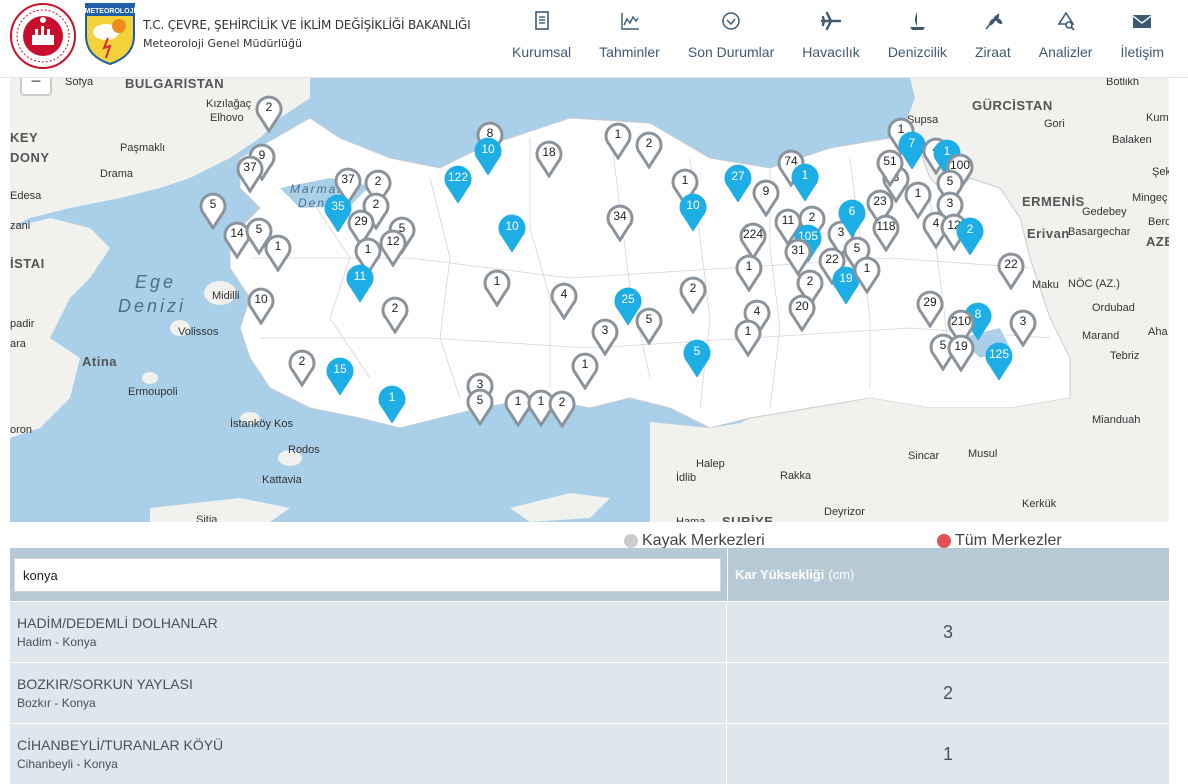  Describe the element at coordinates (36, 87) in the screenshot. I see `zoom-out-button: −` at that location.